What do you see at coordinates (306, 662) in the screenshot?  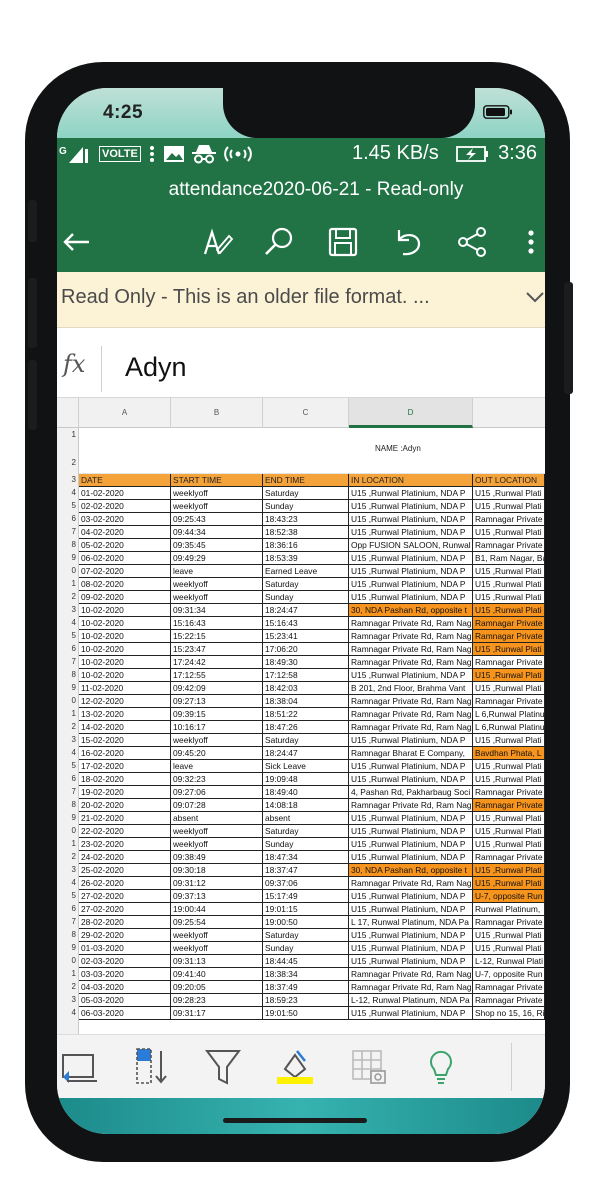 I see `cell-end-time: 18:49:30` at bounding box center [306, 662].